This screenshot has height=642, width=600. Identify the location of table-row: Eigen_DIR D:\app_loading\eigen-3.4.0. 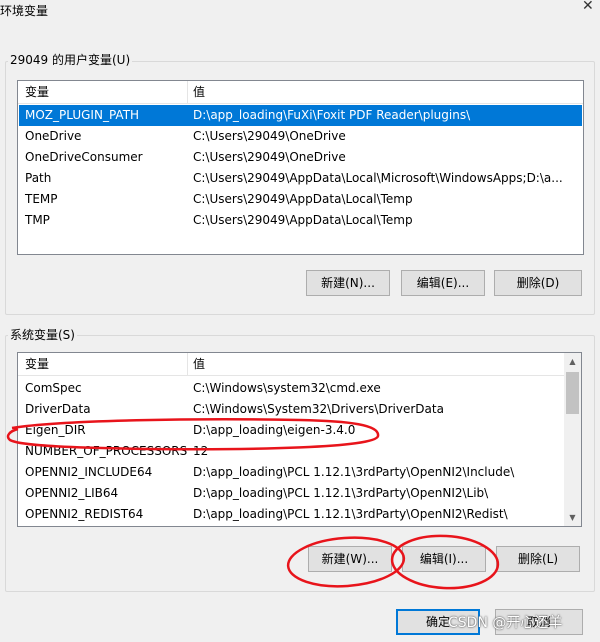
(291, 430).